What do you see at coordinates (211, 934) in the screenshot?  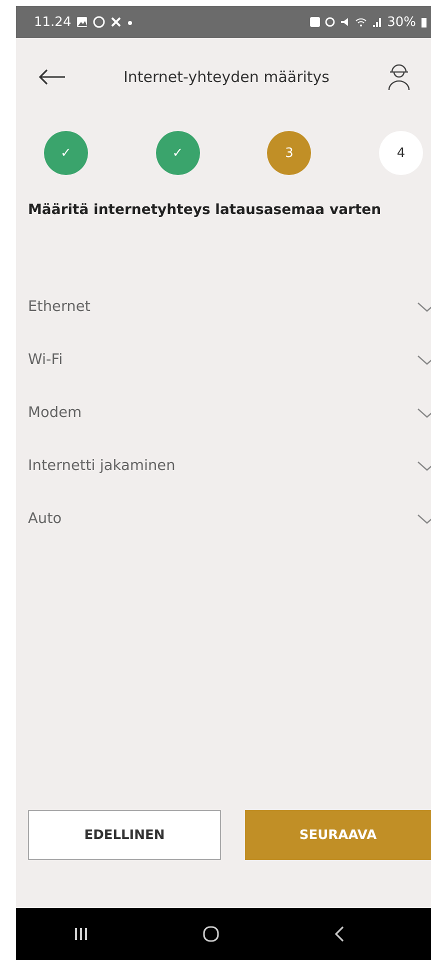 I see `home-icon` at bounding box center [211, 934].